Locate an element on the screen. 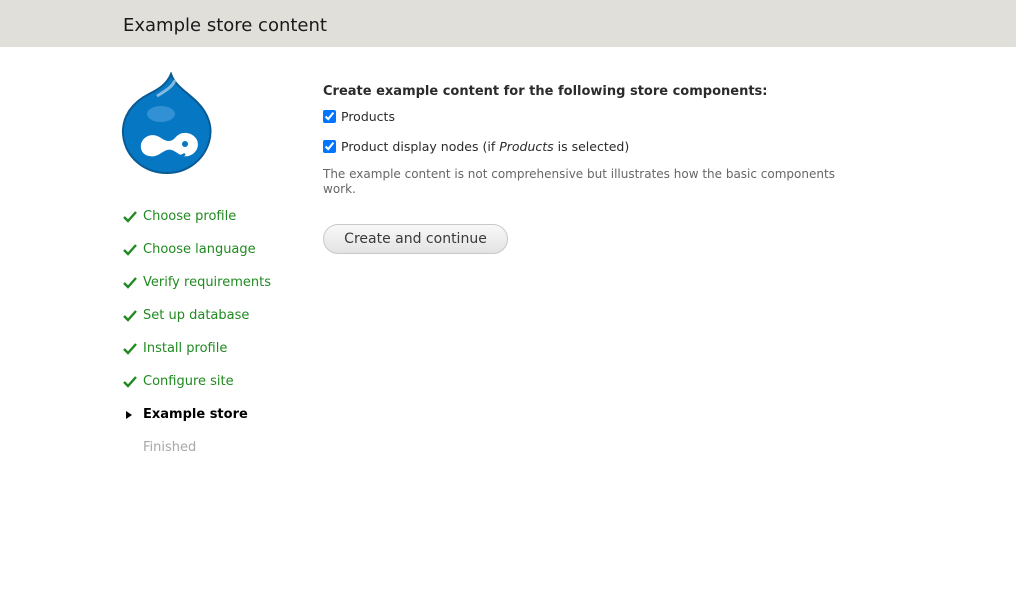 The width and height of the screenshot is (1016, 603). step-install-profile: Install profile is located at coordinates (197, 355).